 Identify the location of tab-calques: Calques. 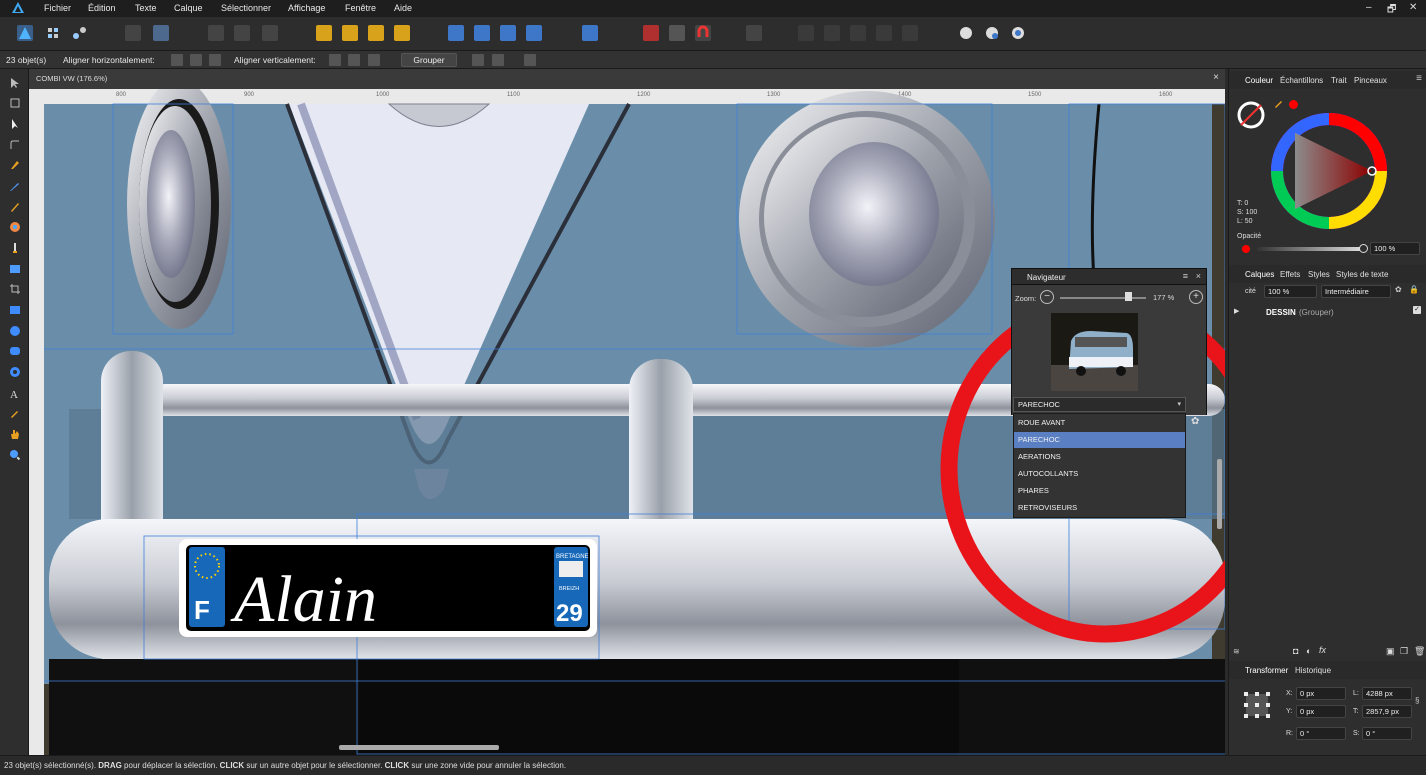
(1259, 274).